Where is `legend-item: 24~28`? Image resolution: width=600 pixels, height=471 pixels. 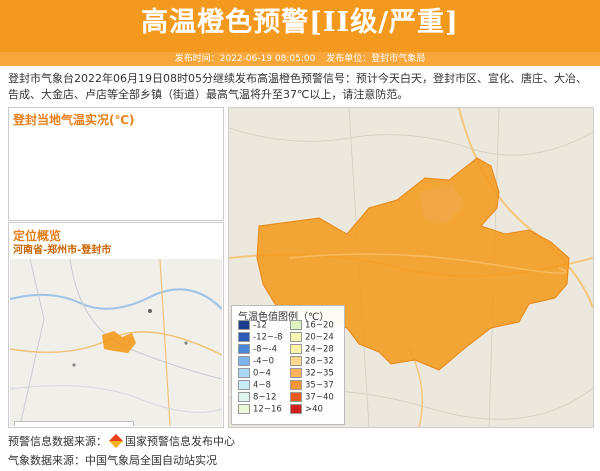 legend-item: 24~28 is located at coordinates (312, 349).